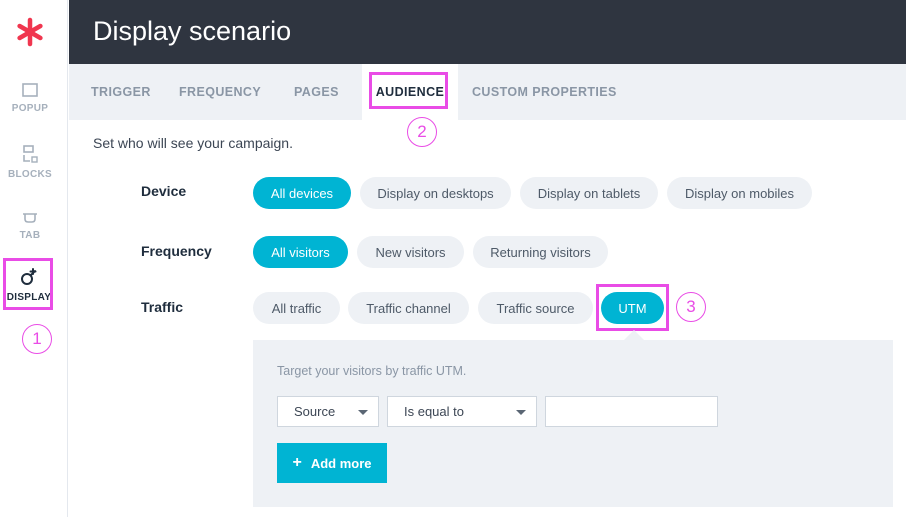 Image resolution: width=906 pixels, height=517 pixels. What do you see at coordinates (631, 411) in the screenshot?
I see `utm-value-input` at bounding box center [631, 411].